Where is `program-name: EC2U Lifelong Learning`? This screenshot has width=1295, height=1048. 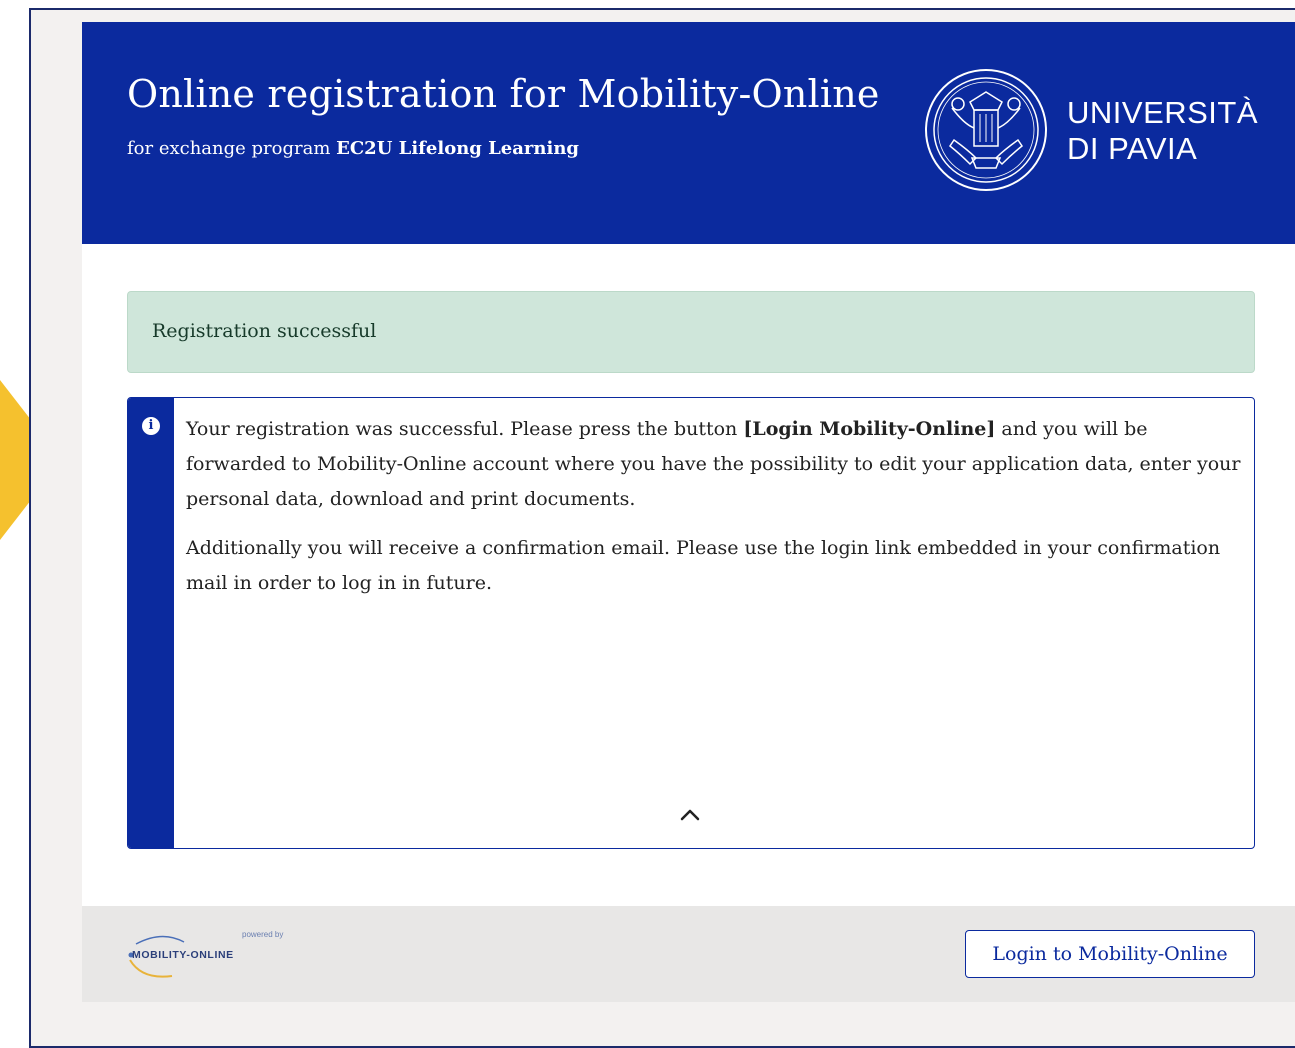 program-name: EC2U Lifelong Learning is located at coordinates (457, 148).